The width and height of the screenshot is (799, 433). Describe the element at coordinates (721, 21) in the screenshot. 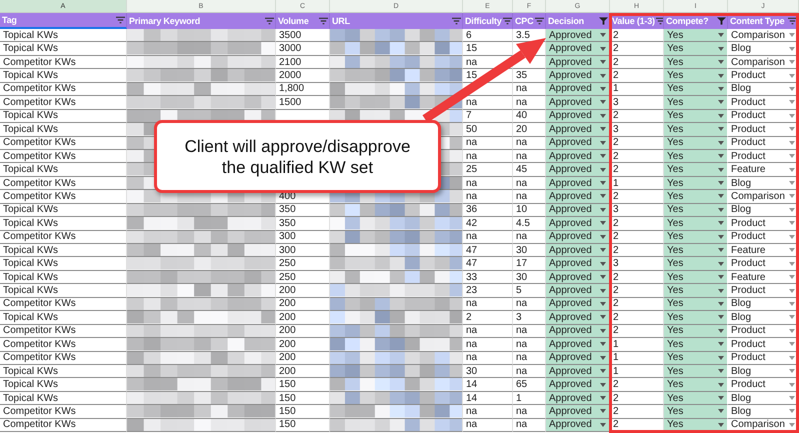

I see `filter-icon` at that location.